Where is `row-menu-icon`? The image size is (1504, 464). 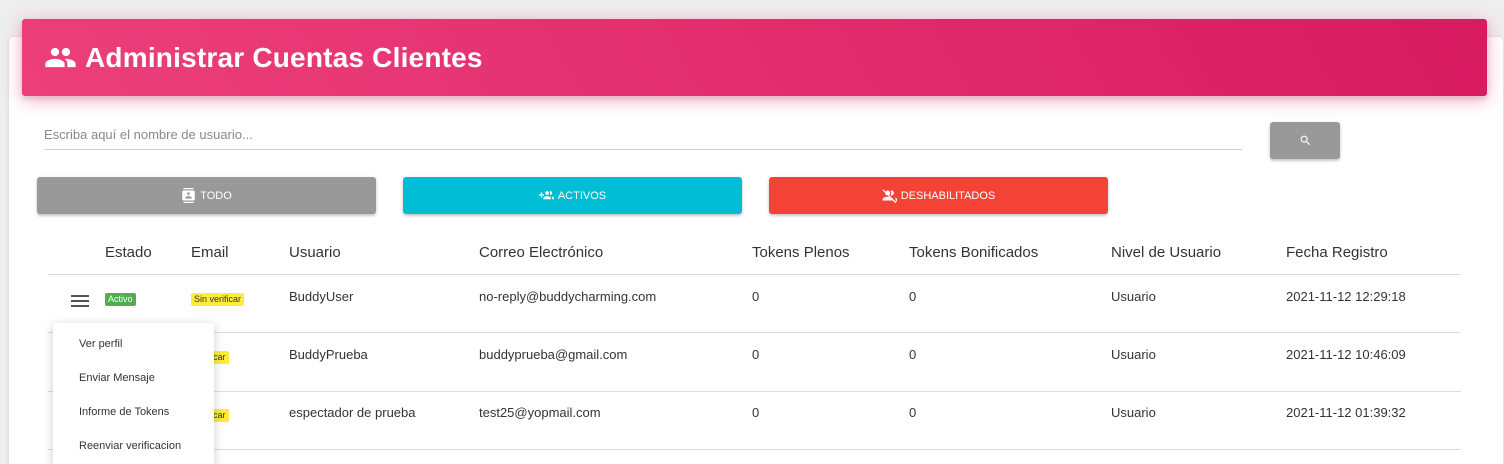
row-menu-icon is located at coordinates (80, 302).